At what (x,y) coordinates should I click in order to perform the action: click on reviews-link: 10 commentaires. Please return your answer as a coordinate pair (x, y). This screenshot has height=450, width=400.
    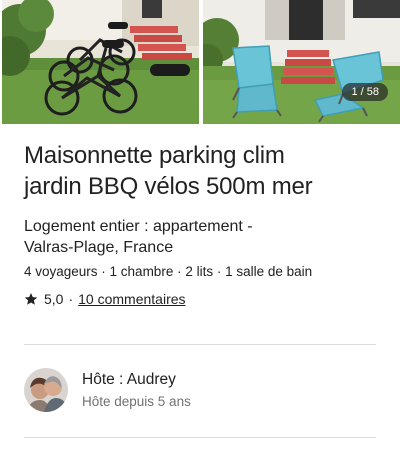
    Looking at the image, I should click on (131, 299).